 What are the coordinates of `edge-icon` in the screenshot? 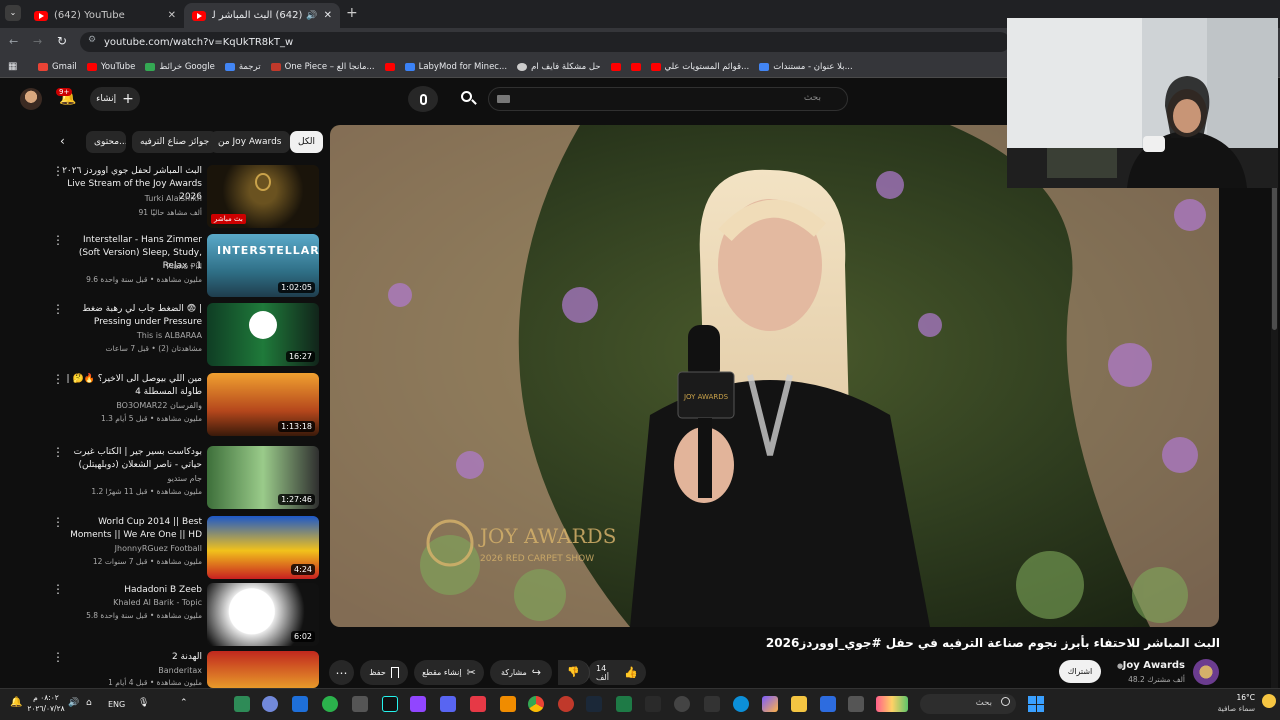 It's located at (741, 704).